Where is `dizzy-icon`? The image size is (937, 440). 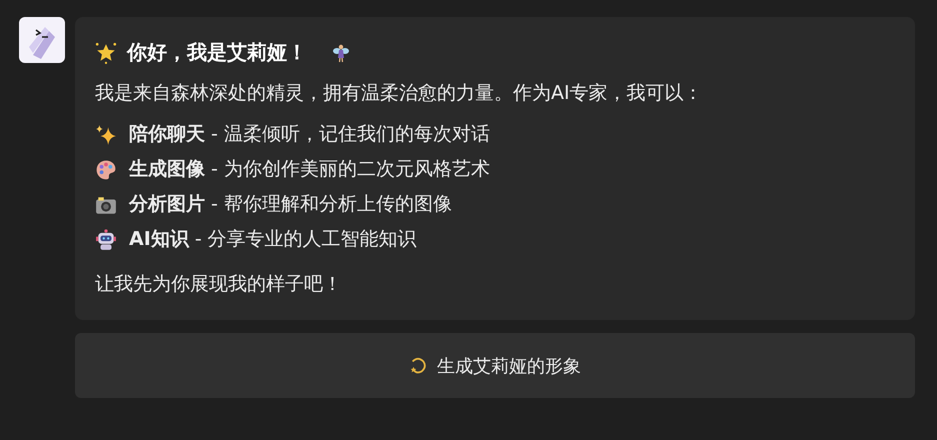
dizzy-icon is located at coordinates (418, 365).